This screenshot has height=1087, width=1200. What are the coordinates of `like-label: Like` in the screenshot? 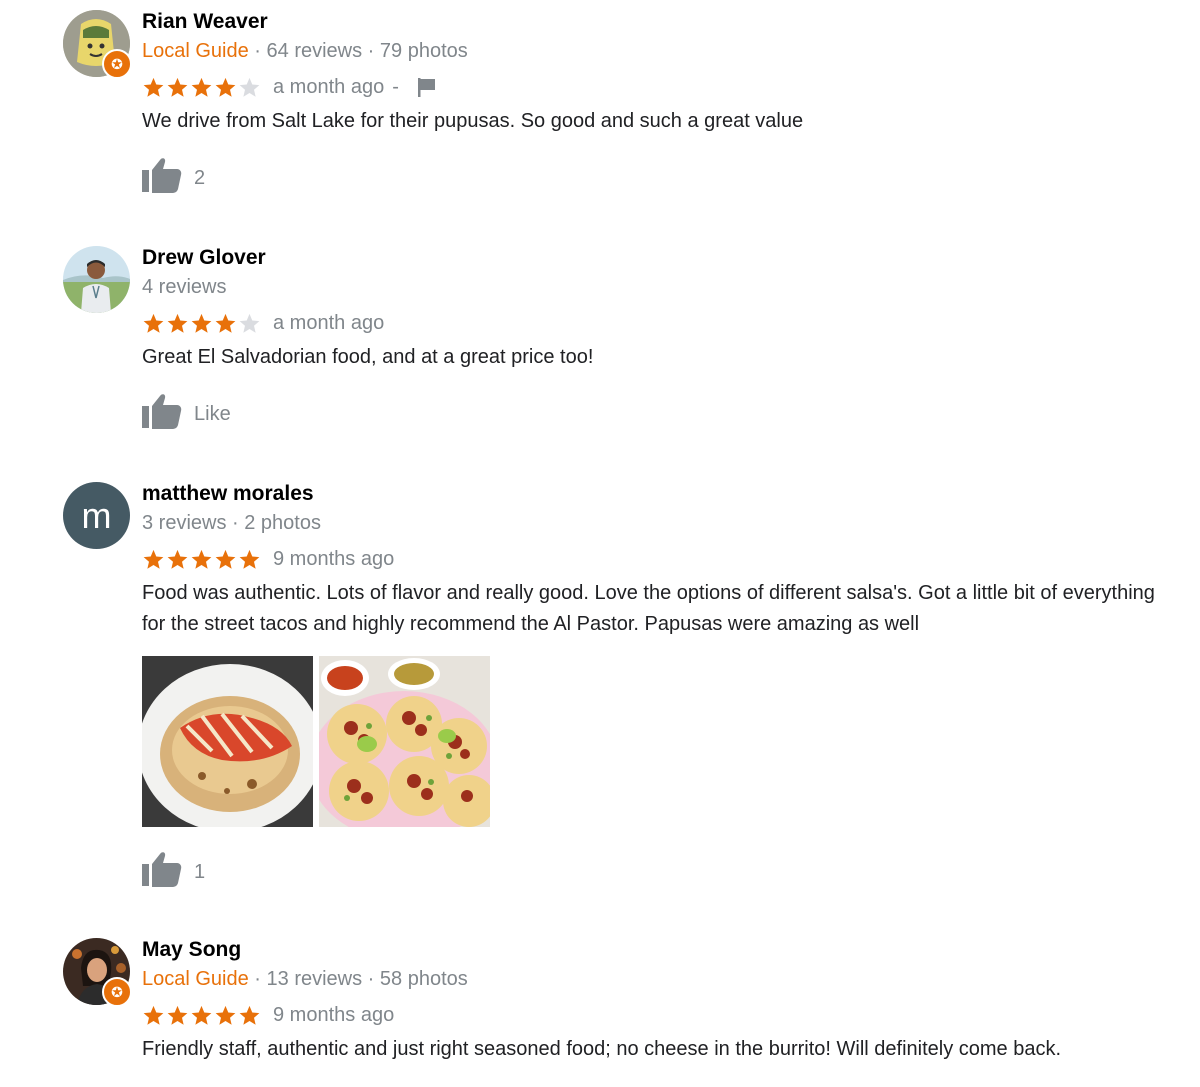 It's located at (212, 413).